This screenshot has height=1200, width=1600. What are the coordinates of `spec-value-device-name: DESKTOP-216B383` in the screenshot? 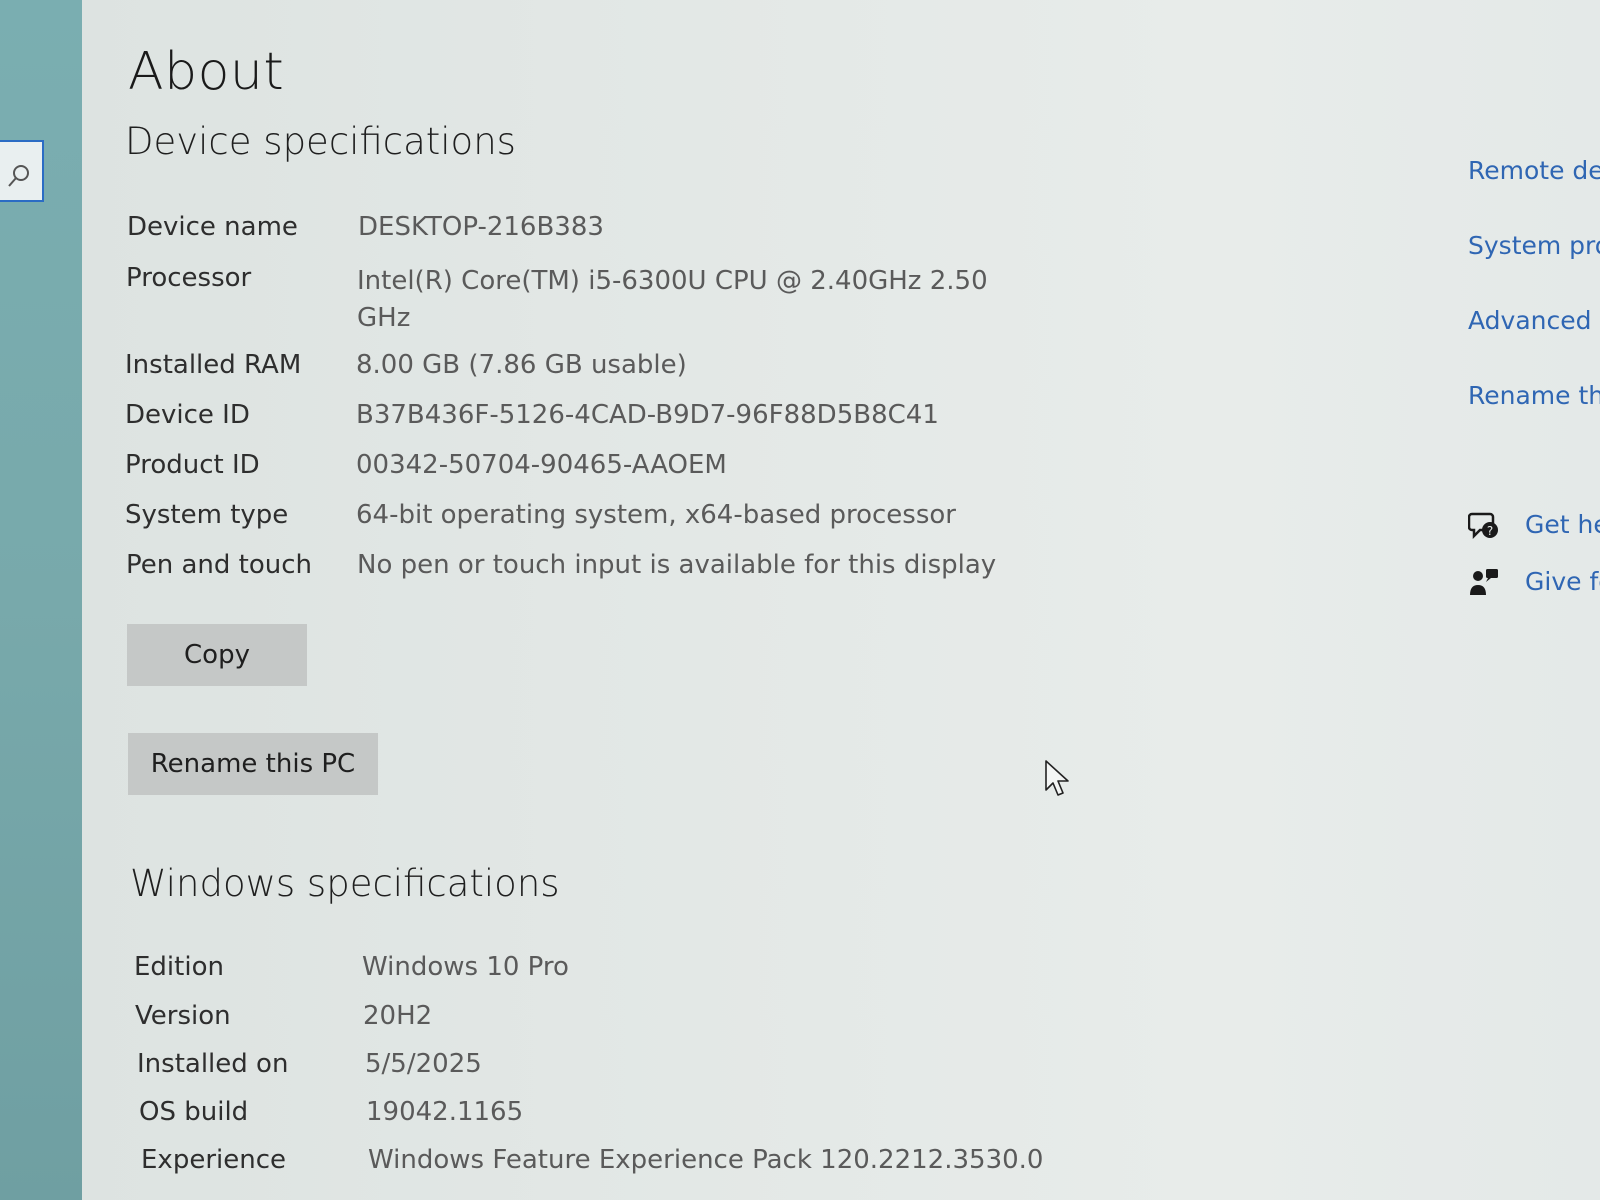 It's located at (481, 227).